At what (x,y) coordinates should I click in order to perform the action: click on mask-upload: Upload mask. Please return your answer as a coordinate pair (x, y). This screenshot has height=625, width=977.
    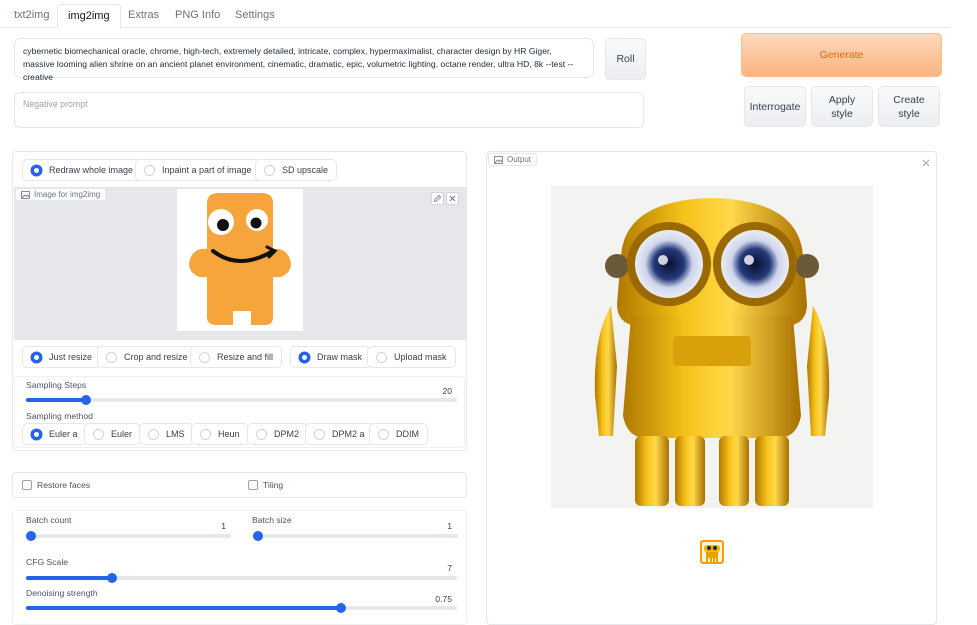
    Looking at the image, I should click on (411, 357).